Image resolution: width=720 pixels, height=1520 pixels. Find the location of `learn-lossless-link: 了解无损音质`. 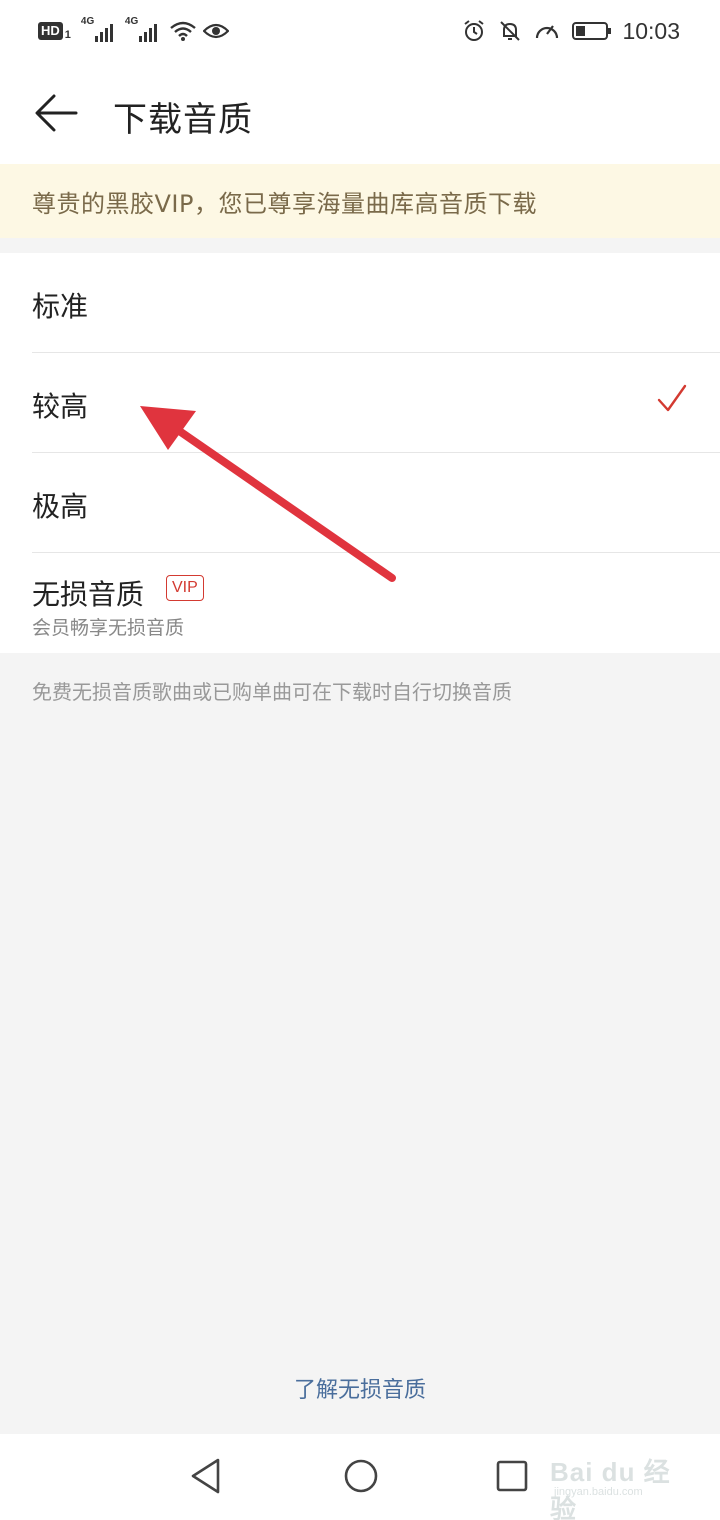

learn-lossless-link: 了解无损音质 is located at coordinates (360, 1388).